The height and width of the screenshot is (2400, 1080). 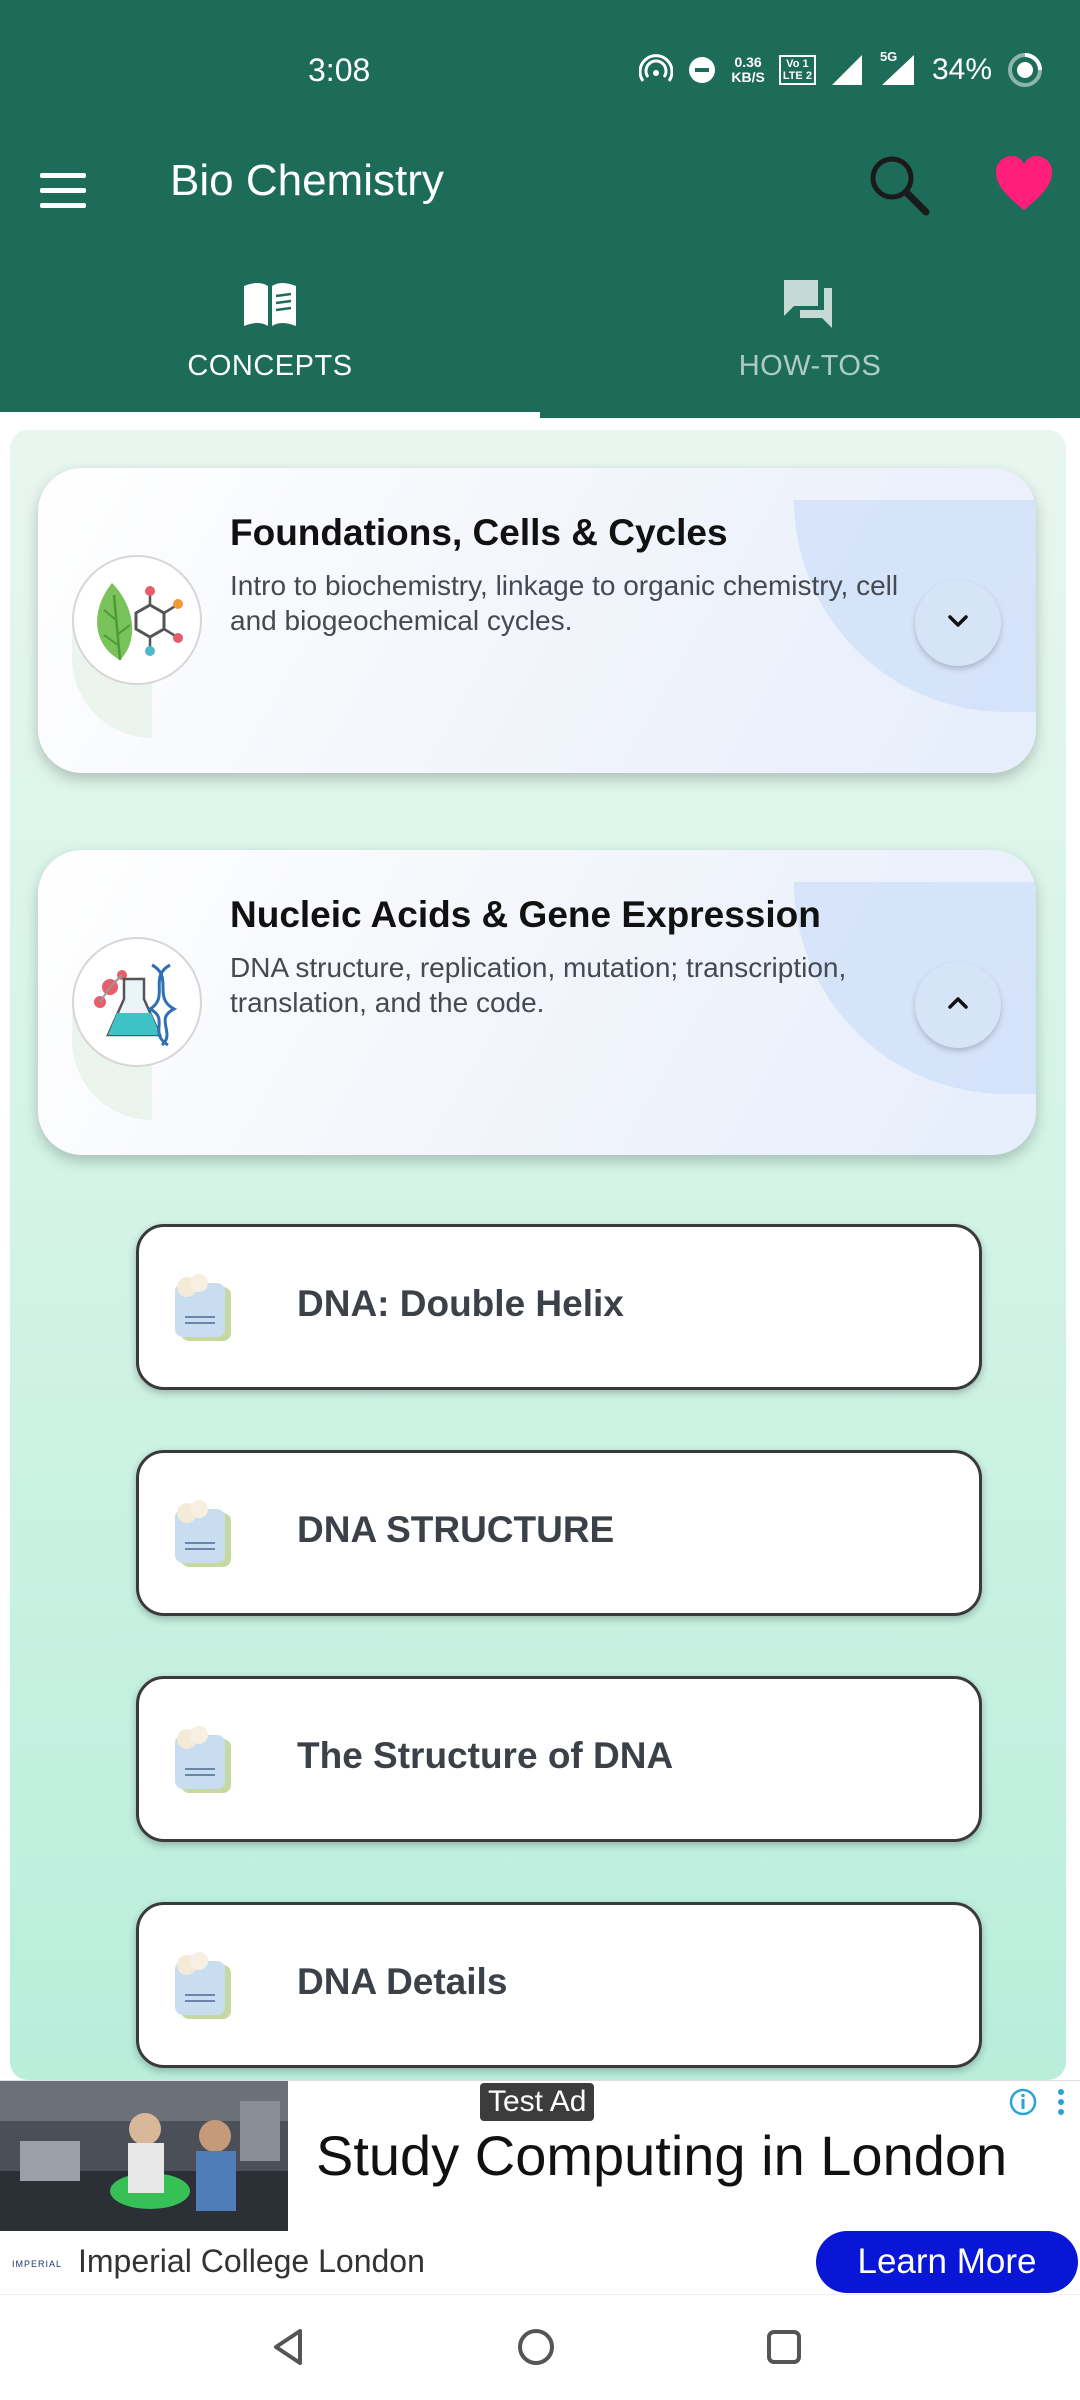 What do you see at coordinates (525, 914) in the screenshot?
I see `topic-title: Nucleic Acids & Gene Expression` at bounding box center [525, 914].